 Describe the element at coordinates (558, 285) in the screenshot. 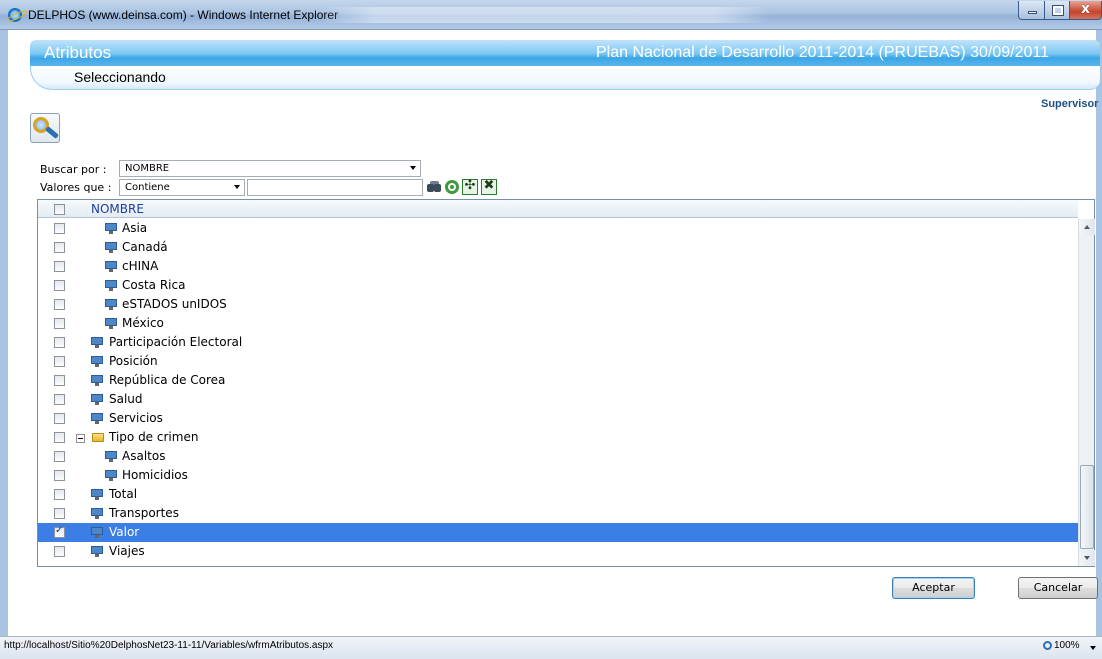

I see `tree-row: Costa Rica` at that location.